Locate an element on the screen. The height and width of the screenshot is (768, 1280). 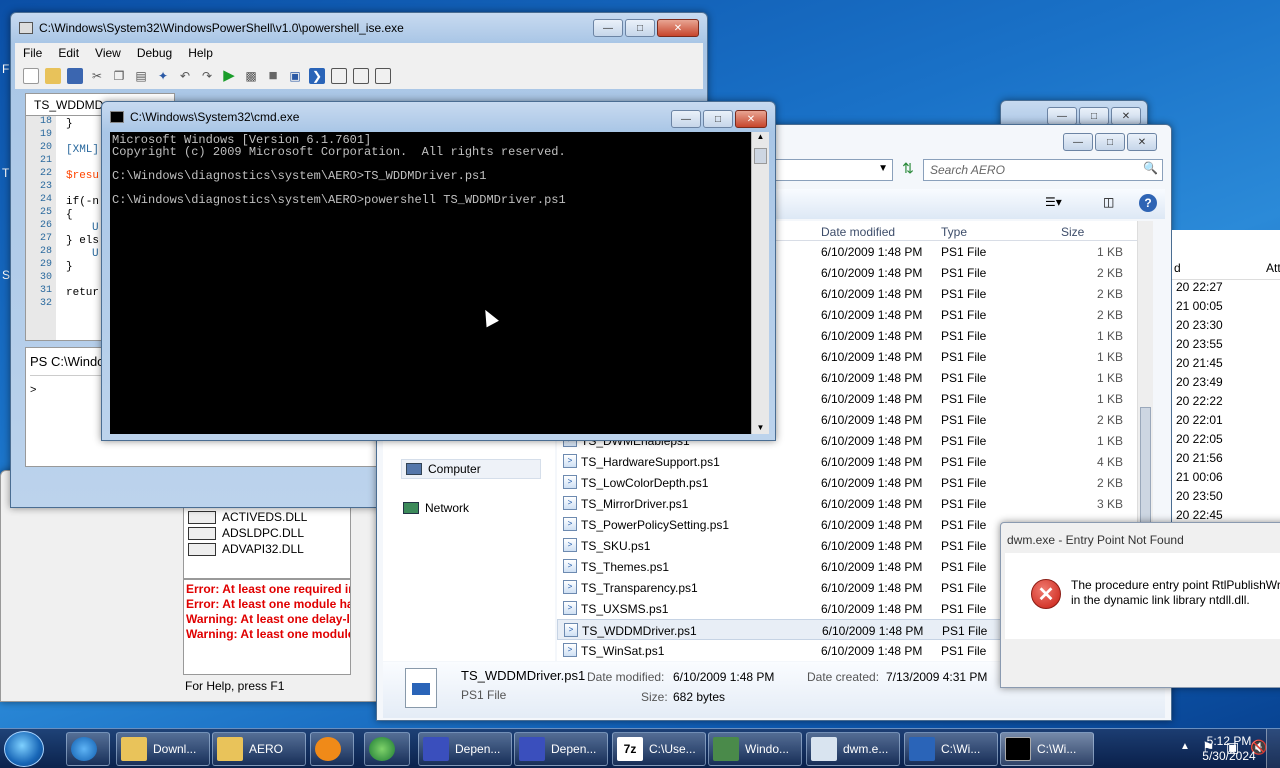
layout-top-icon is located at coordinates (339, 76).